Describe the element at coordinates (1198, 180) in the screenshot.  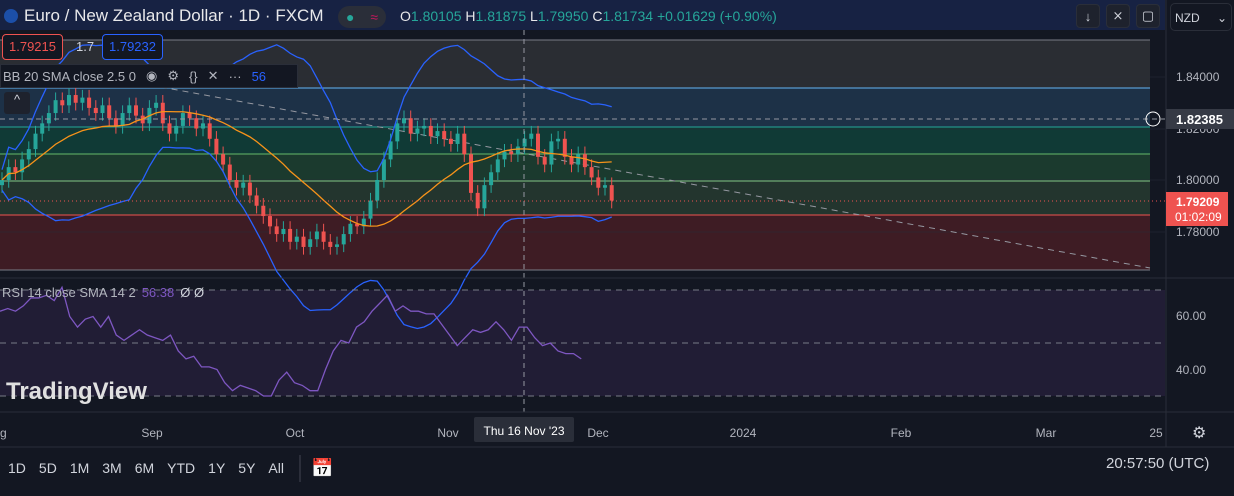
I see `price-tick: 1.80000` at that location.